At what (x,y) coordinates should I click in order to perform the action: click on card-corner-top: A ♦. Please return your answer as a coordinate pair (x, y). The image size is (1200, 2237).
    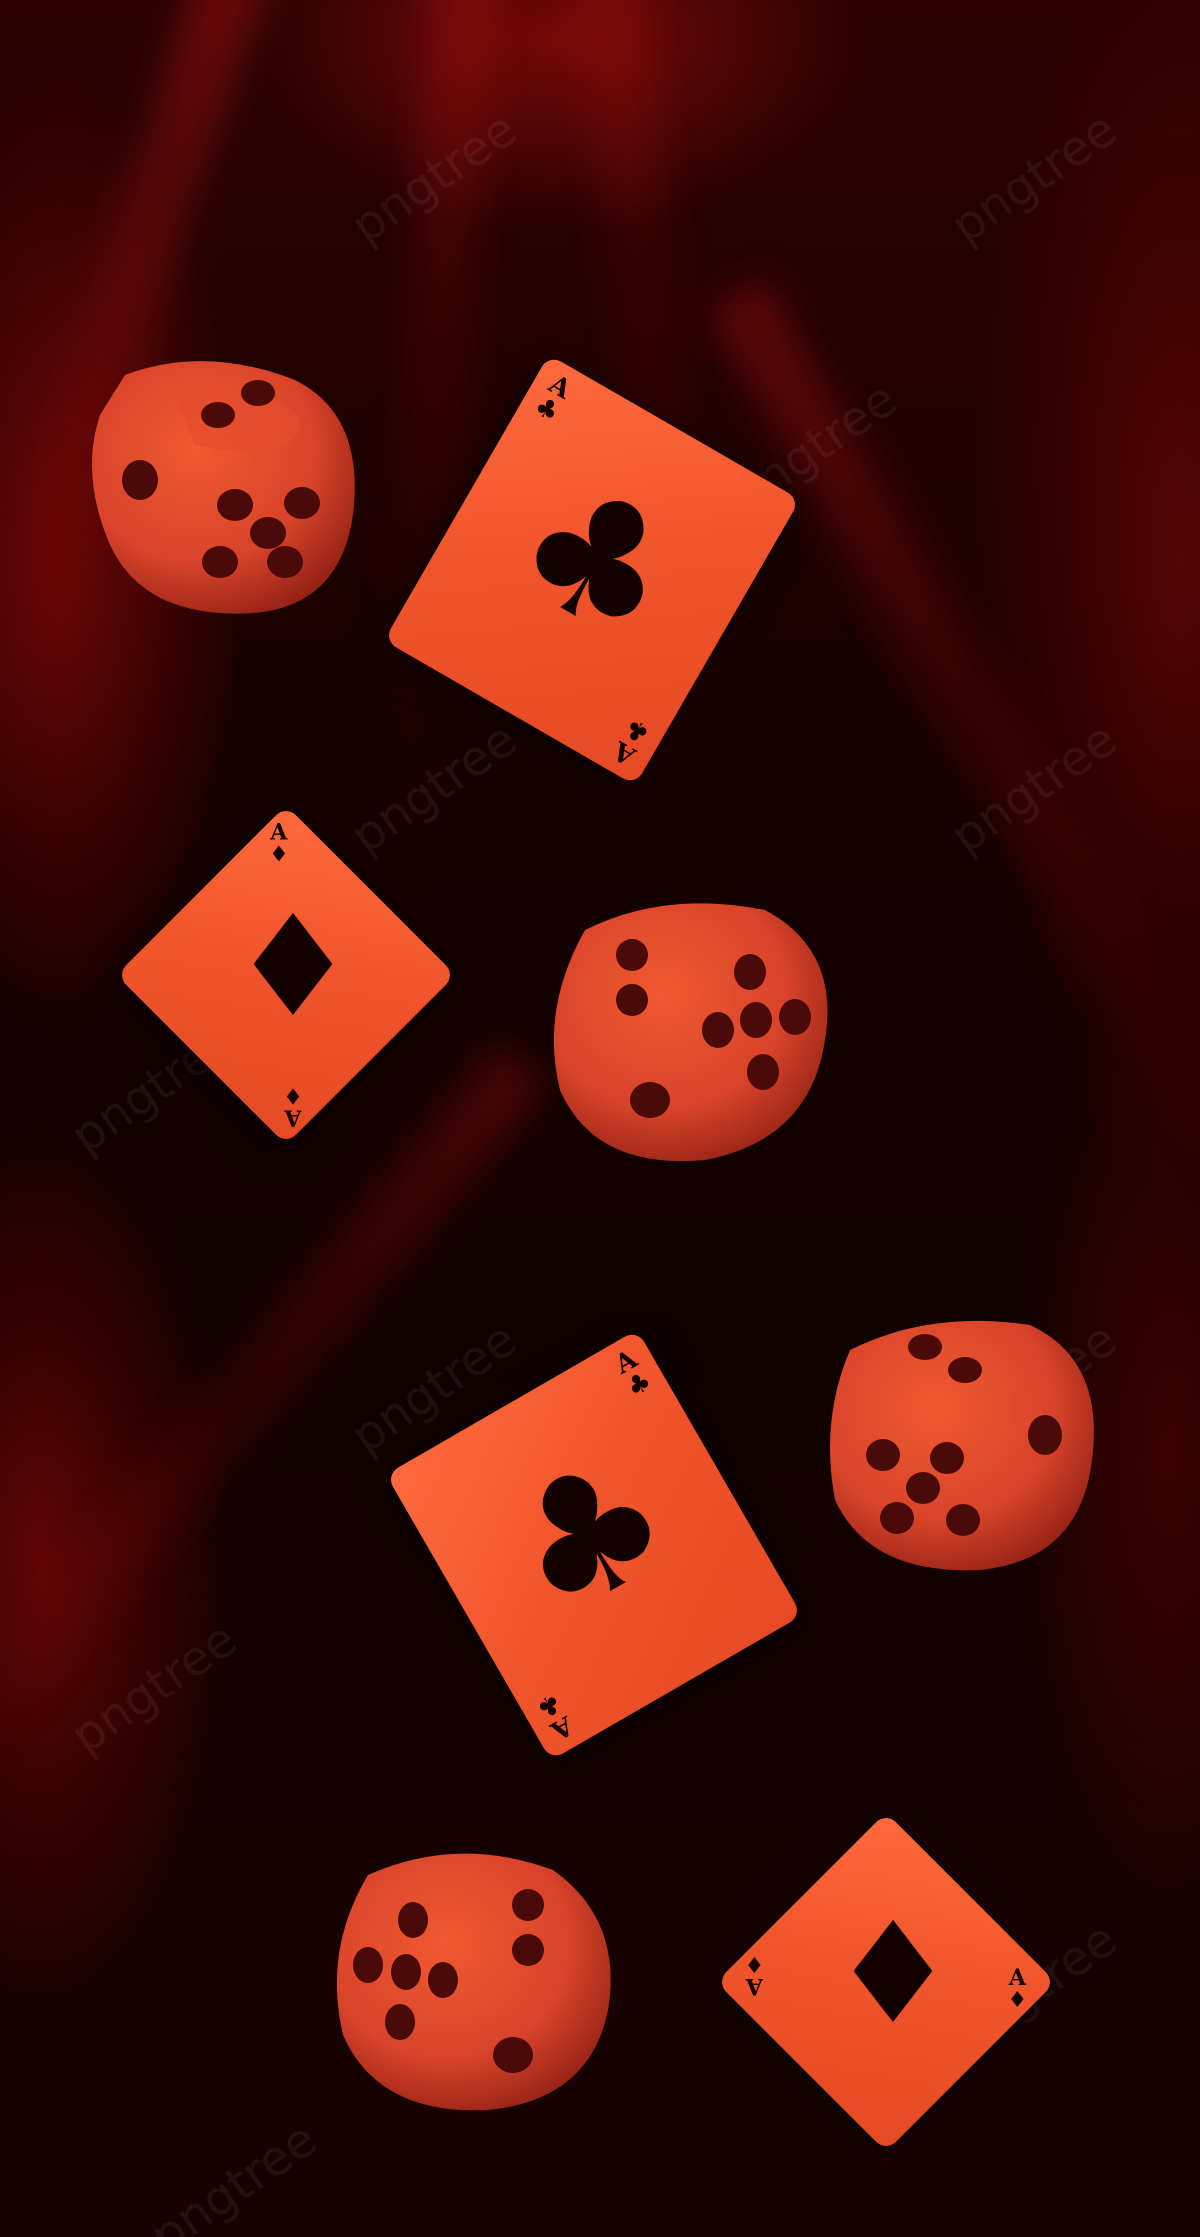
    Looking at the image, I should click on (278, 843).